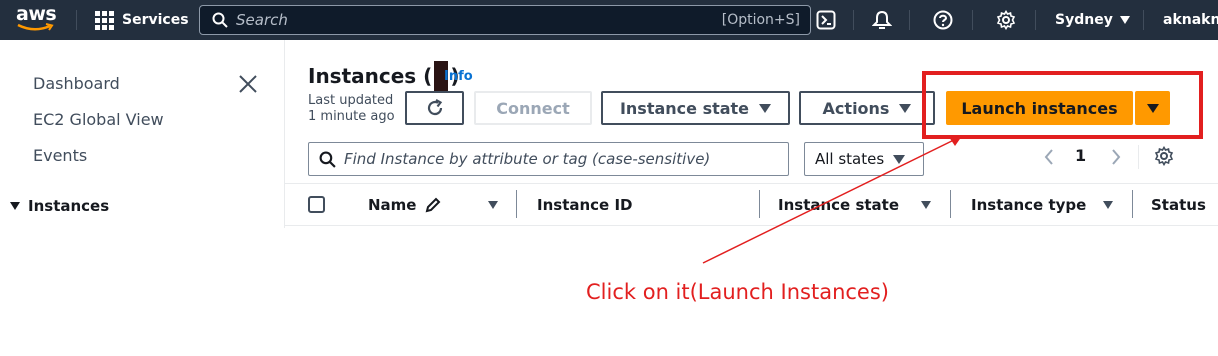 The image size is (1218, 356). I want to click on aws-smile-icon, so click(35, 27).